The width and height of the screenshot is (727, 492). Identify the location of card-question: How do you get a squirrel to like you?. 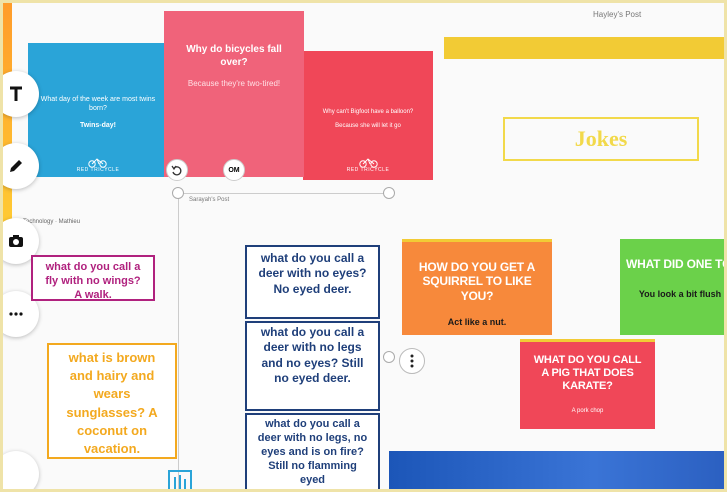
(477, 281).